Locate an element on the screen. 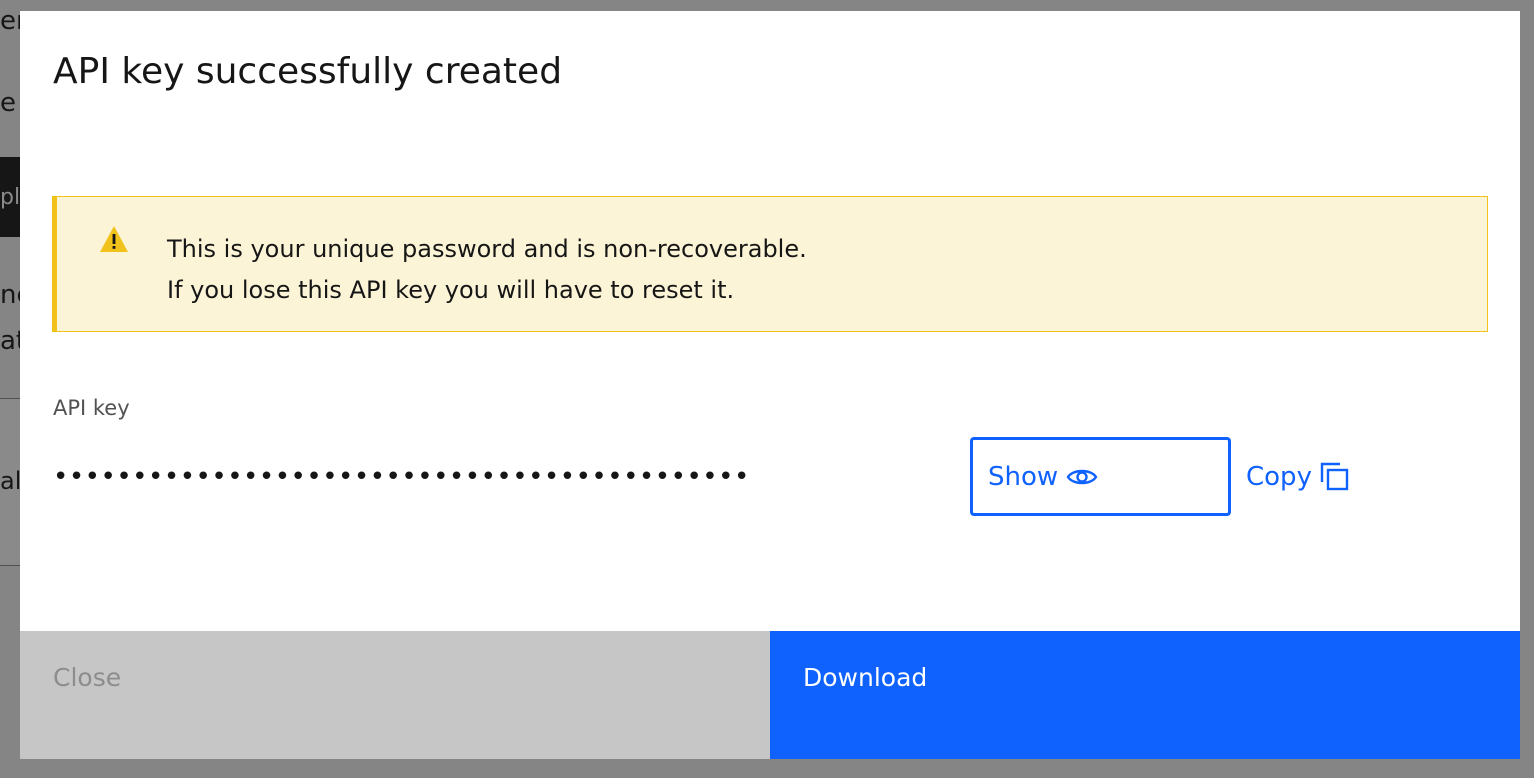 The image size is (1534, 778). show-button-label: Show is located at coordinates (1023, 476).